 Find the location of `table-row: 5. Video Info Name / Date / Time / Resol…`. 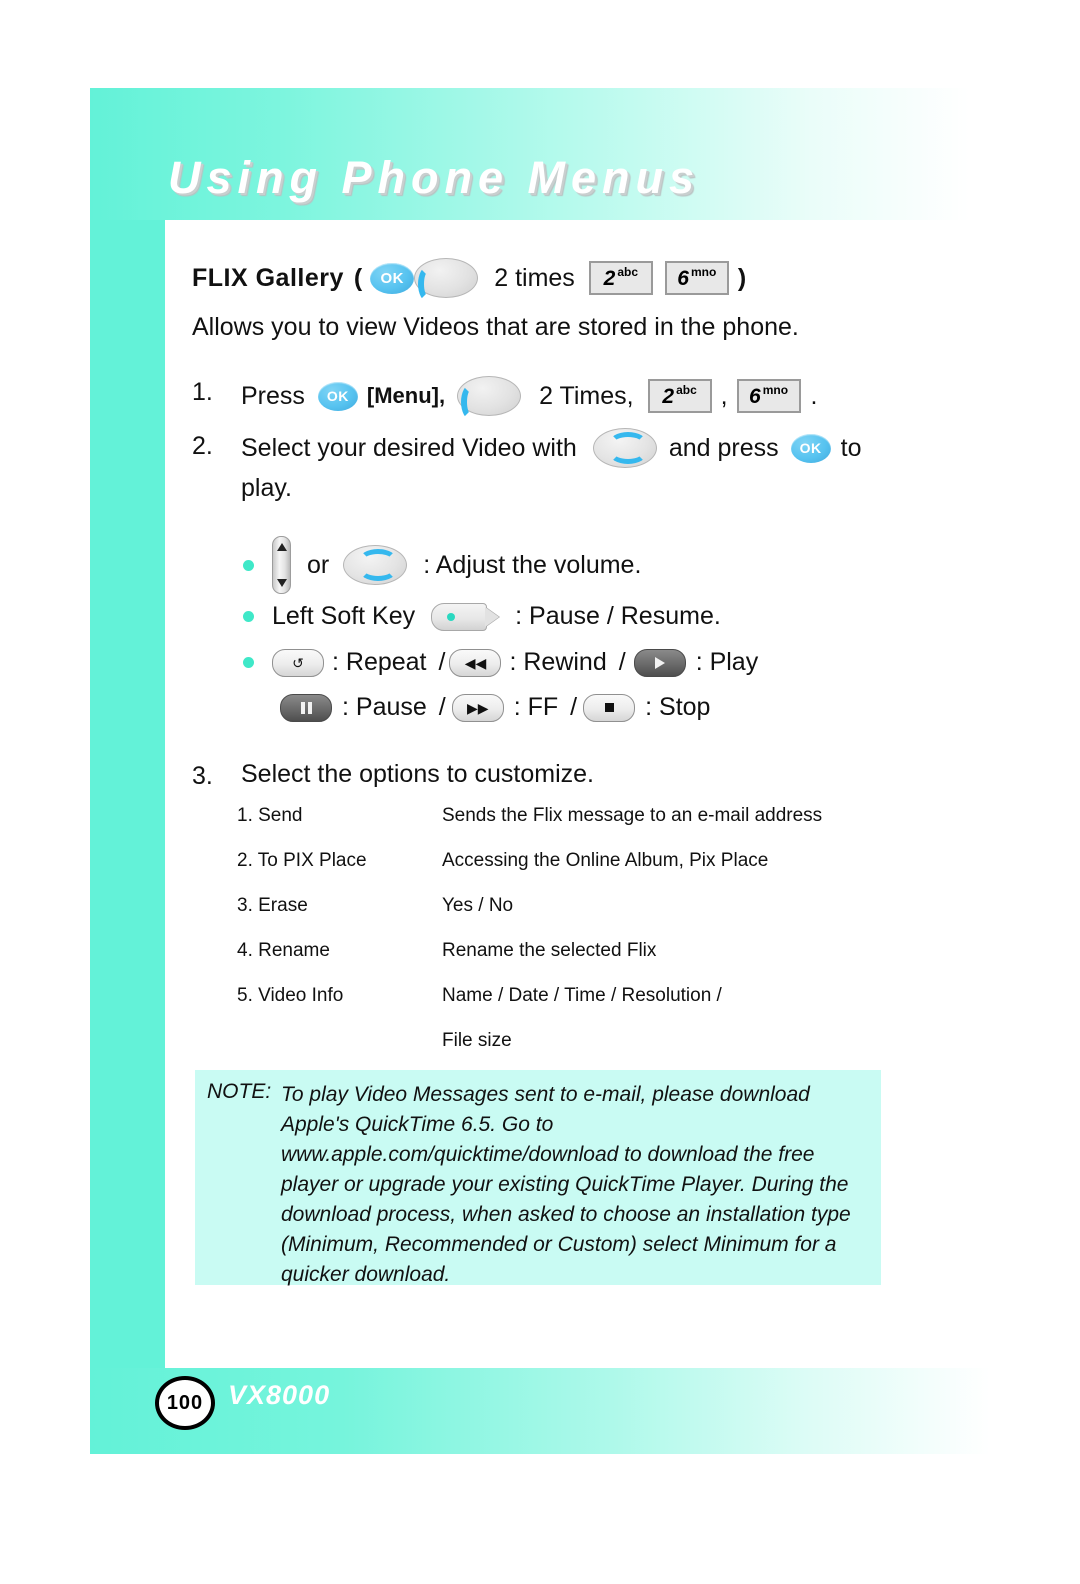

table-row: 5. Video Info Name / Date / Time / Resol… is located at coordinates (577, 1007).